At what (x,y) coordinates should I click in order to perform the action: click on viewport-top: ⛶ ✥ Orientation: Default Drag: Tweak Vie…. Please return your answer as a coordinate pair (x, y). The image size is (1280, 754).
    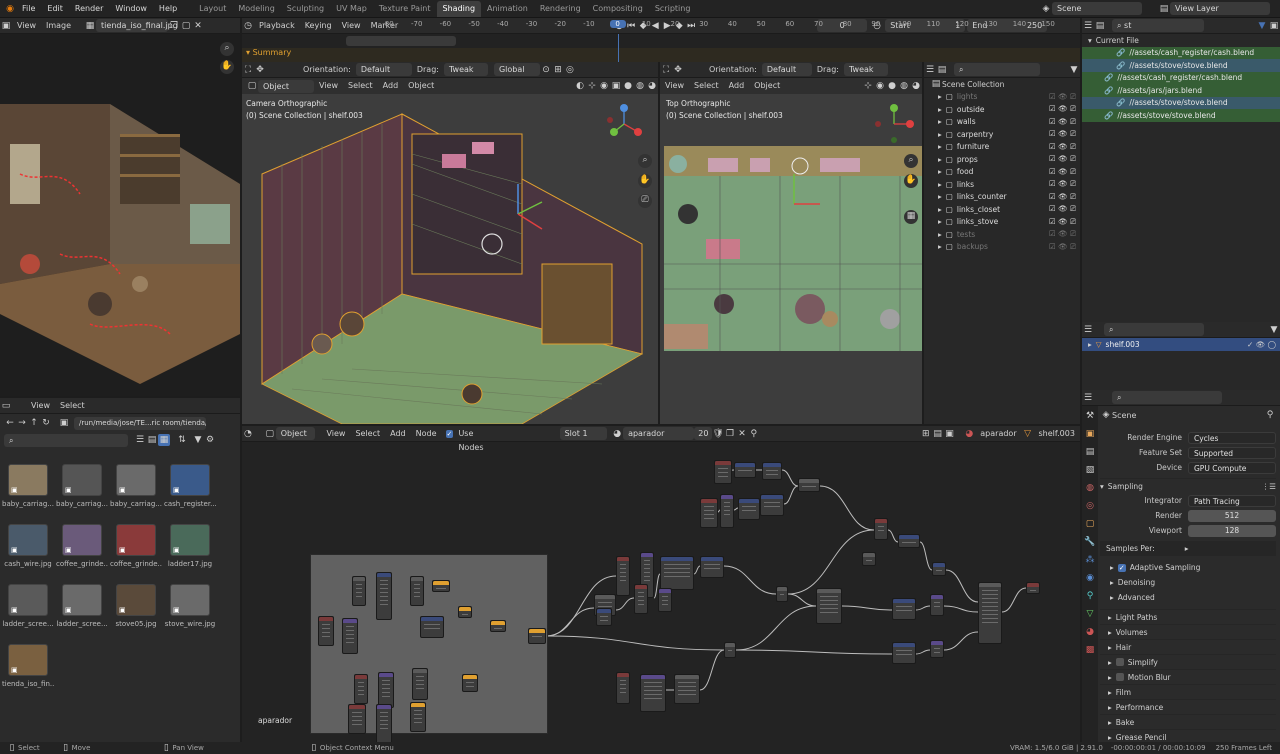
    Looking at the image, I should click on (791, 243).